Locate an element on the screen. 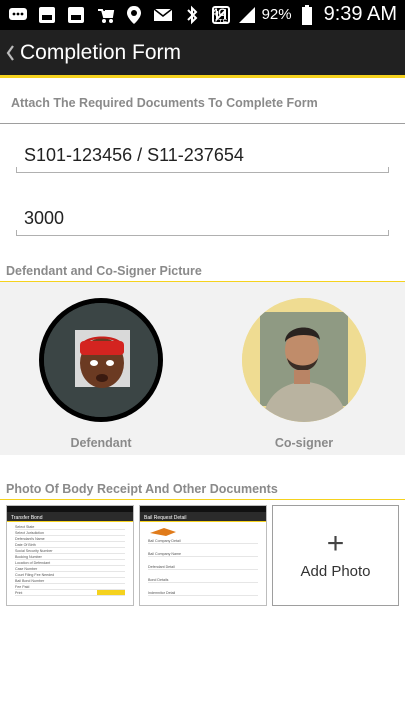  svg-text: 4G is located at coordinates (219, 13).